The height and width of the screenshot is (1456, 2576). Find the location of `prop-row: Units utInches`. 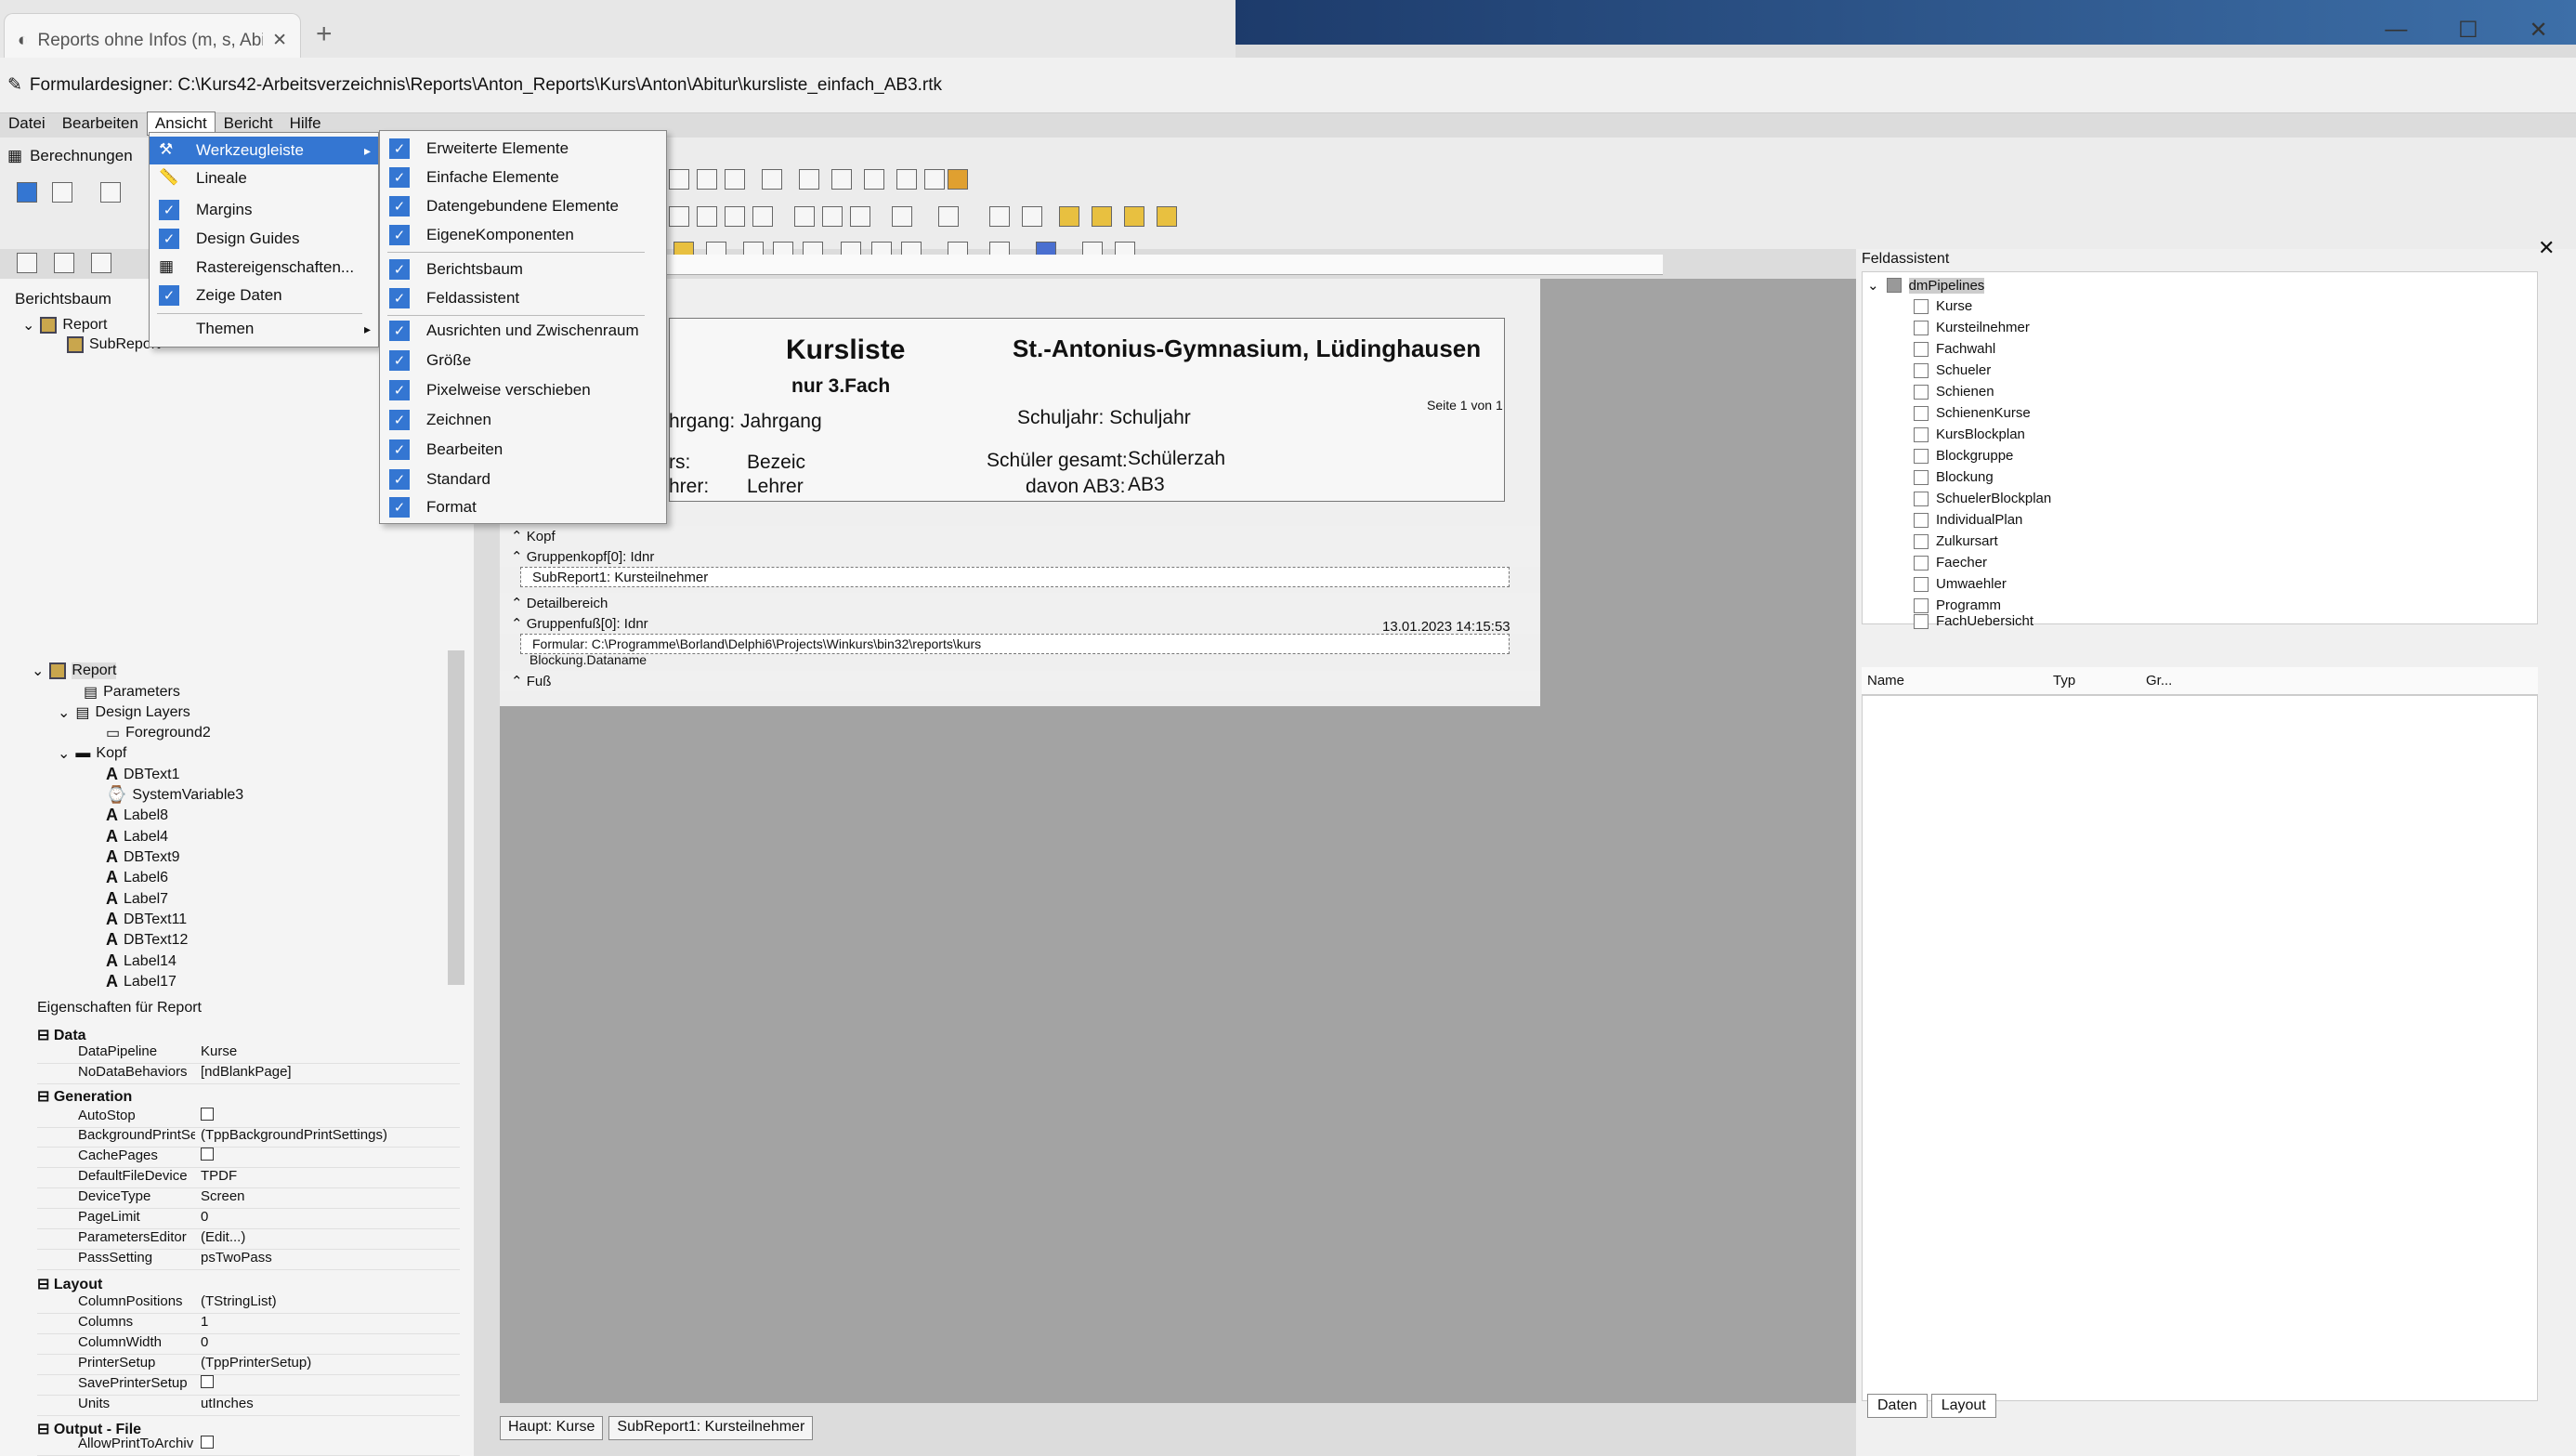

prop-row: Units utInches is located at coordinates (248, 1406).